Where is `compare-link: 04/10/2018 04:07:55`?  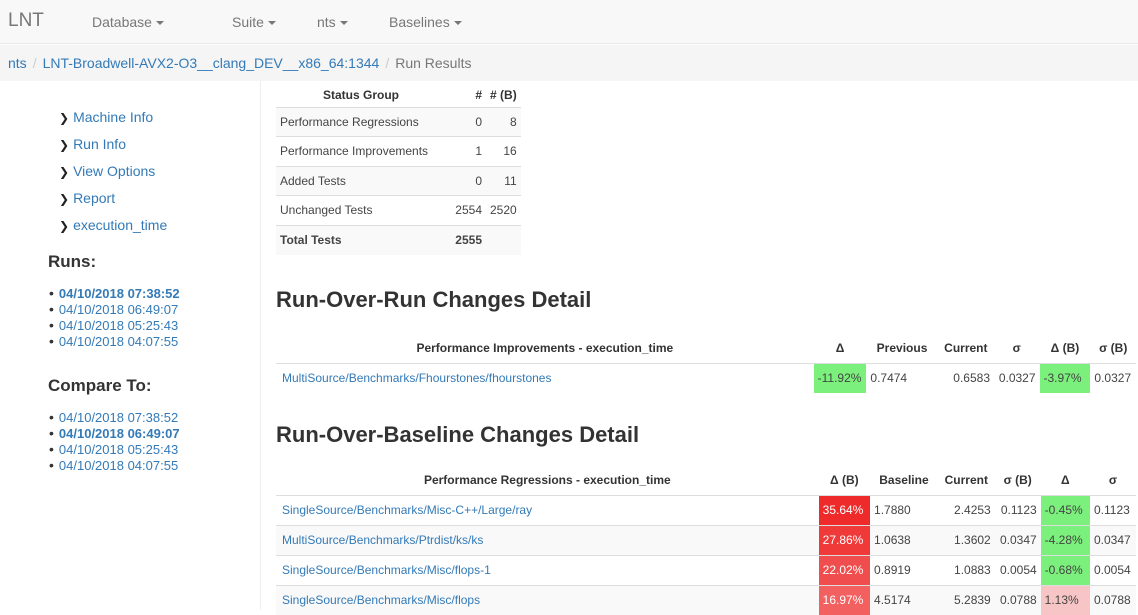
compare-link: 04/10/2018 04:07:55 is located at coordinates (118, 465).